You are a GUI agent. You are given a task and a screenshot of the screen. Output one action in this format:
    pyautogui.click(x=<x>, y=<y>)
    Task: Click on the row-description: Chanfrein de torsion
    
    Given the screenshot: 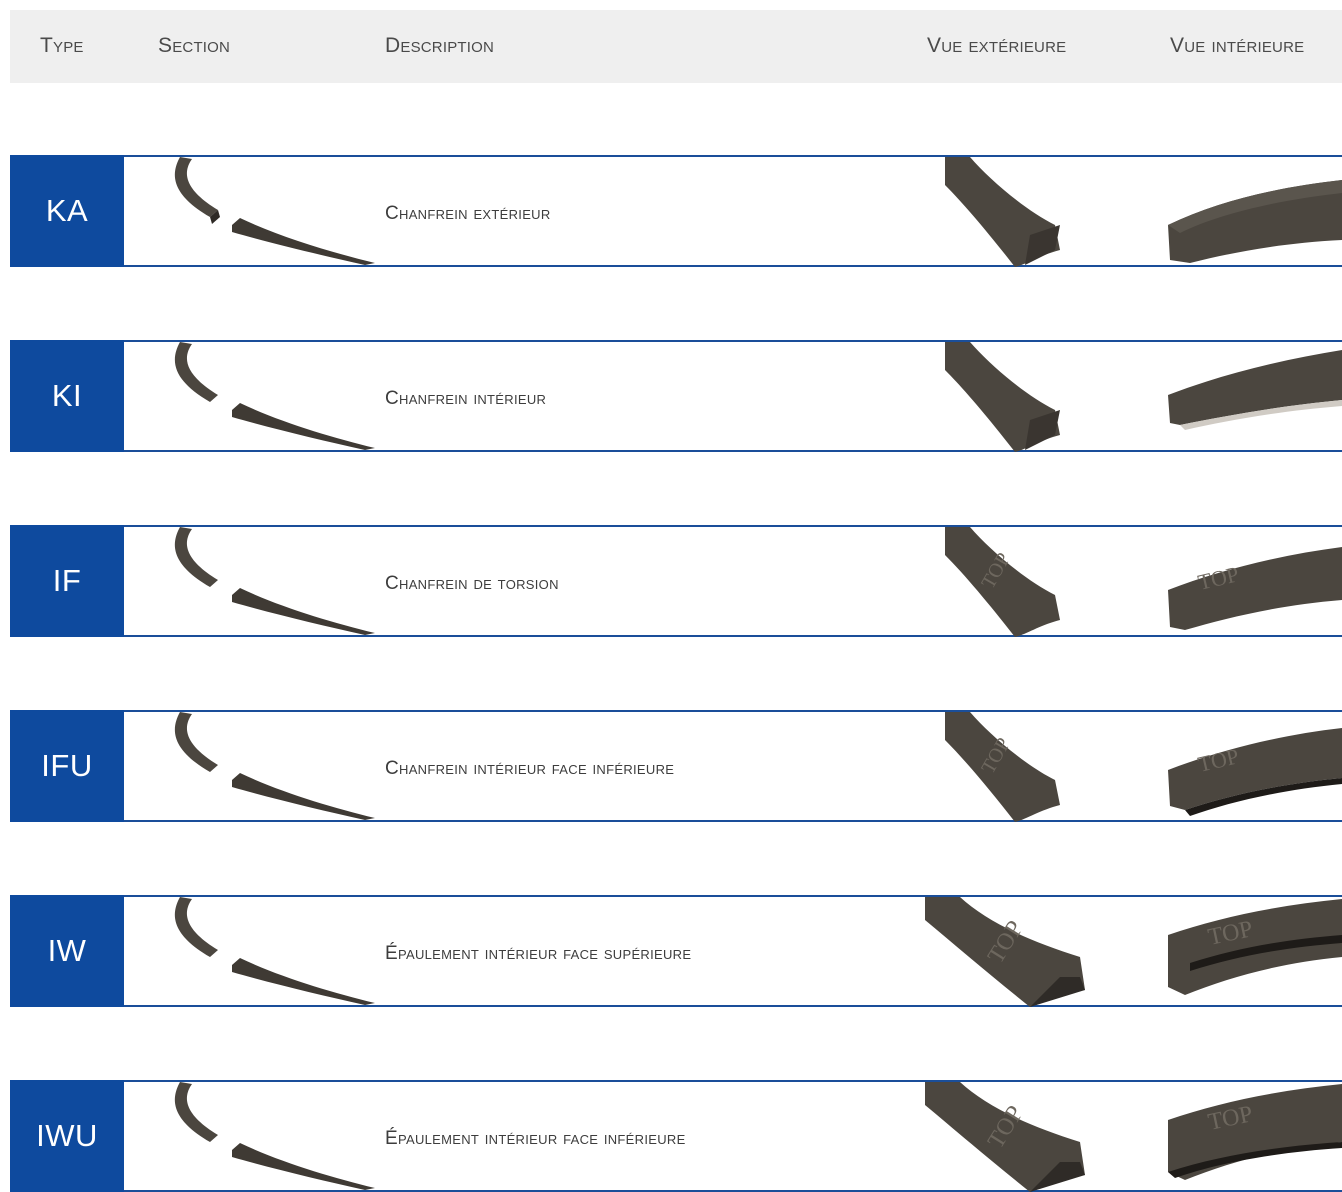 What is the action you would take?
    pyautogui.click(x=472, y=583)
    